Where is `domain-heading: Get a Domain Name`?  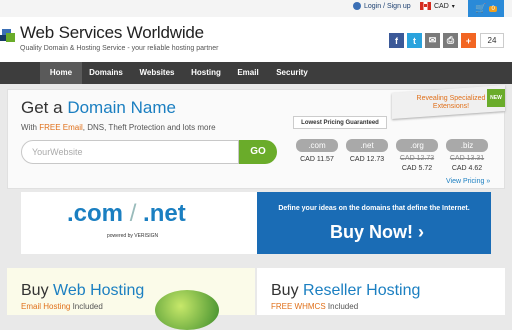
domain-heading: Get a Domain Name is located at coordinates (98, 107).